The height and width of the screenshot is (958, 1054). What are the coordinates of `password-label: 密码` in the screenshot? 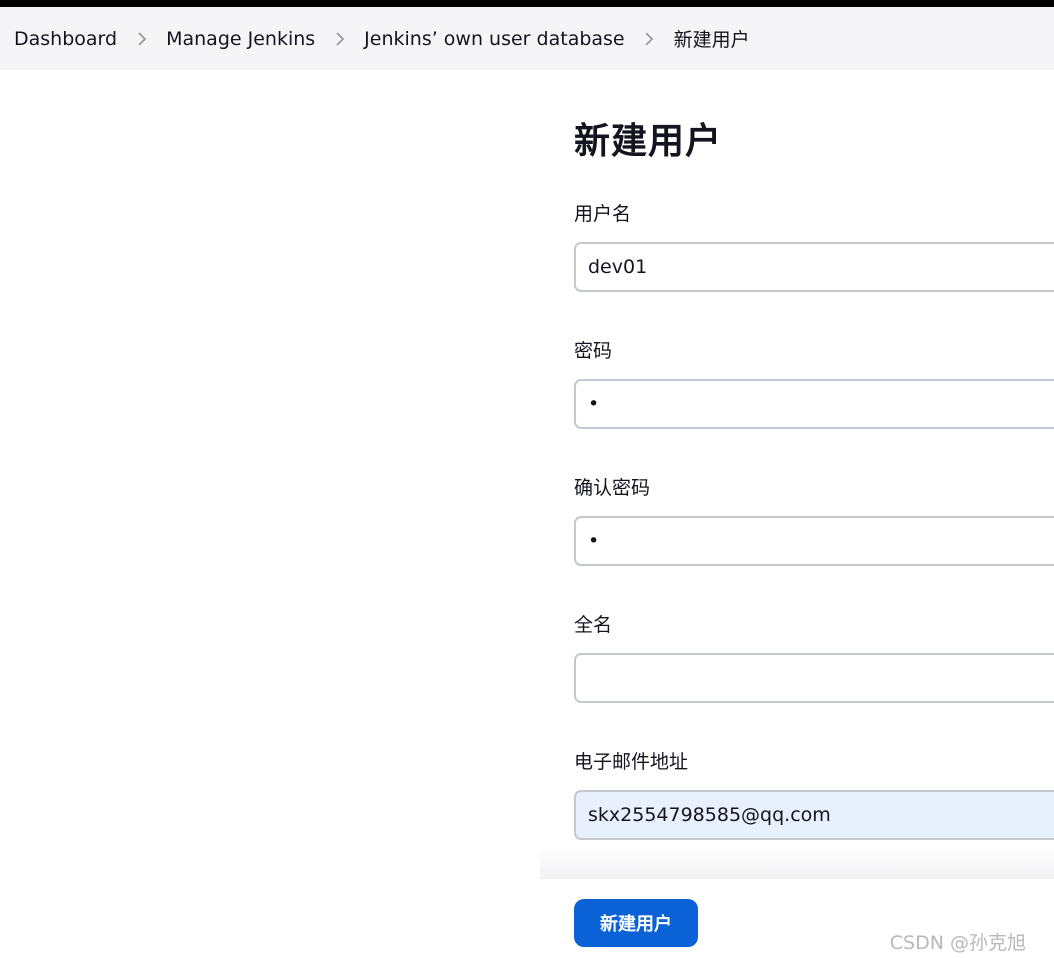 It's located at (593, 351).